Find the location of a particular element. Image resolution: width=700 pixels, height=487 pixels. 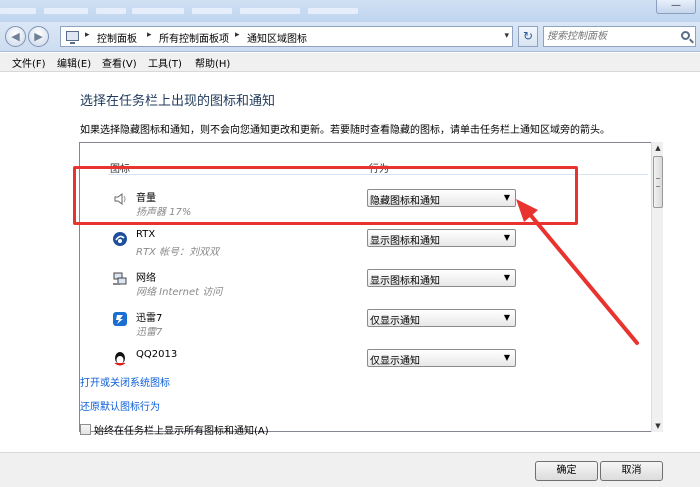

scrollbar-thumb is located at coordinates (658, 182).